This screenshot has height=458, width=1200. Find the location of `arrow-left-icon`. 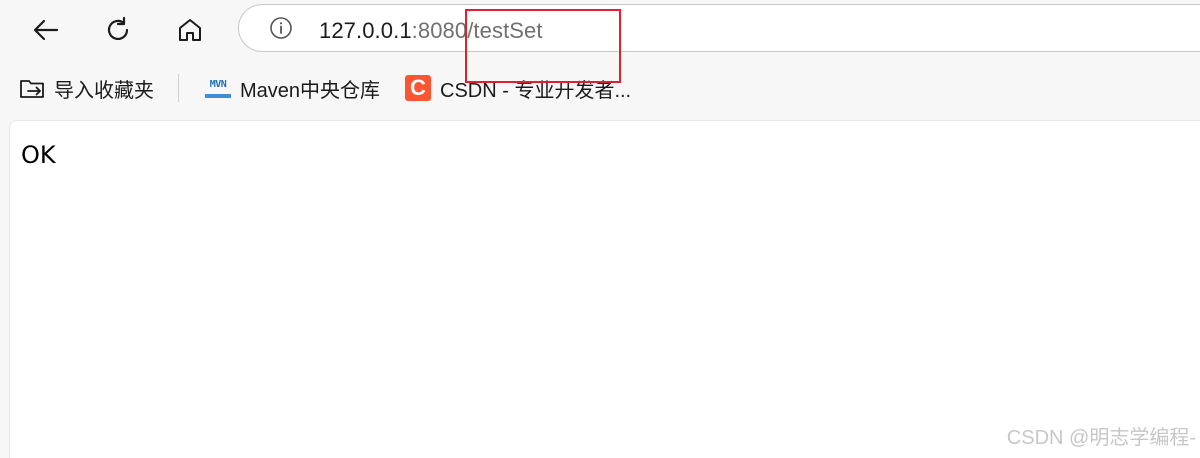

arrow-left-icon is located at coordinates (46, 30).